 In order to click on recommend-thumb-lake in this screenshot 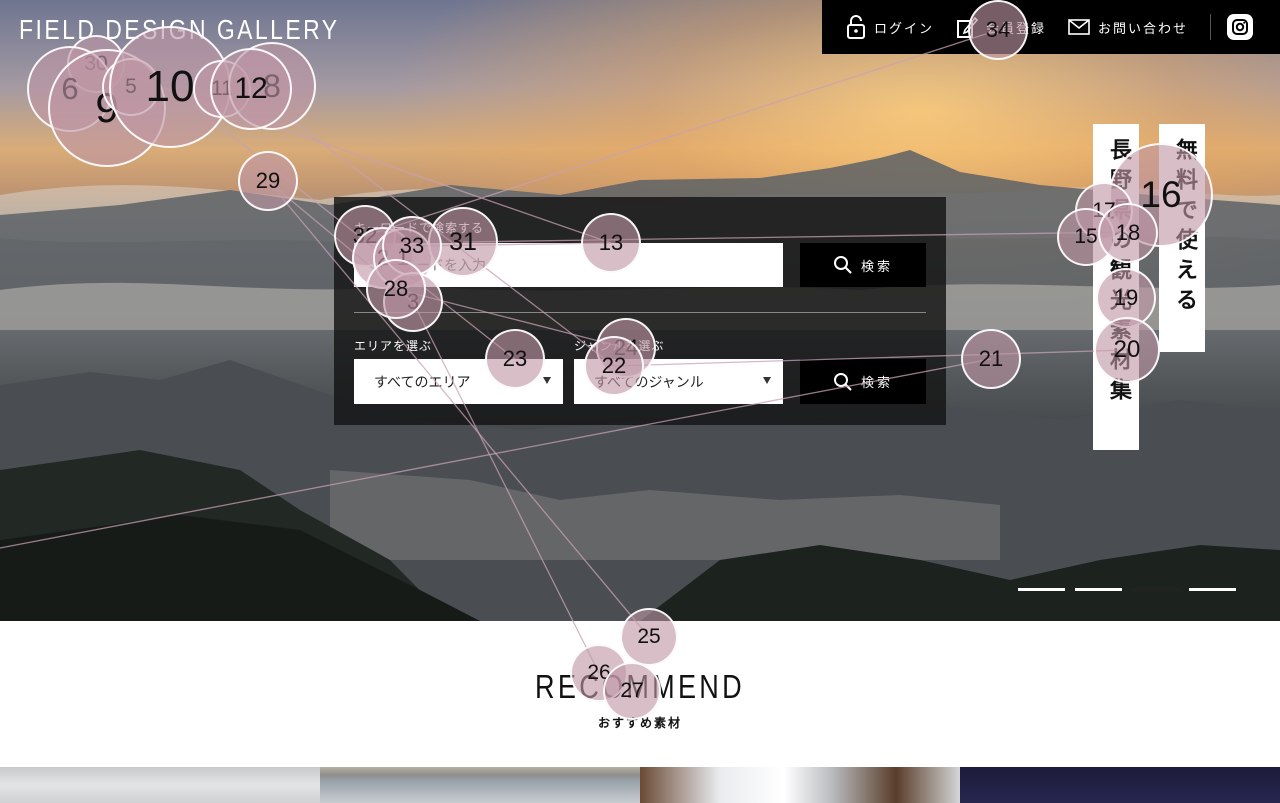, I will do `click(480, 785)`.